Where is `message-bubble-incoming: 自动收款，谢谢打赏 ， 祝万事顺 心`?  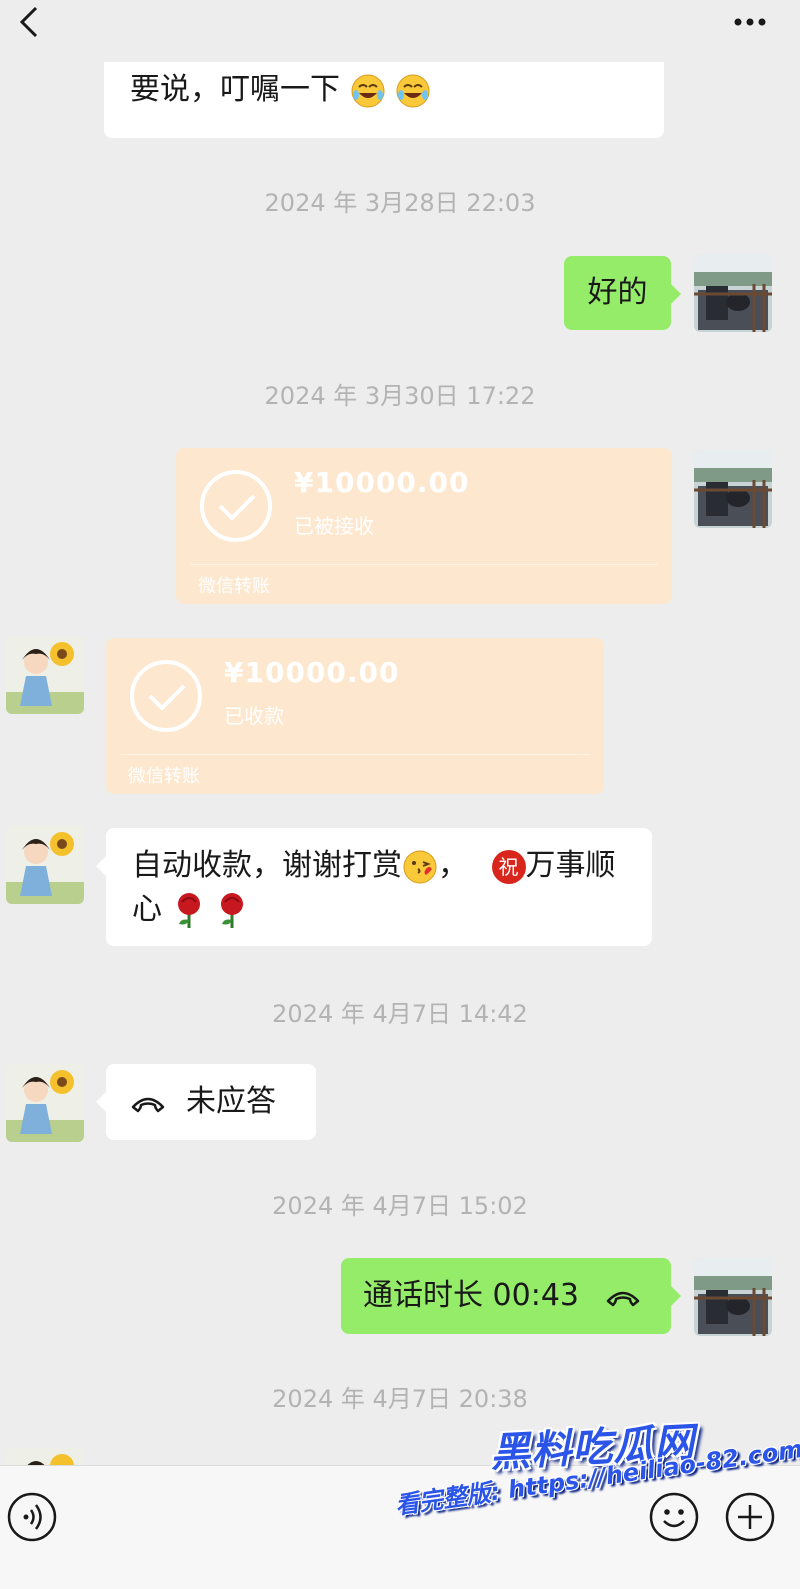
message-bubble-incoming: 自动收款，谢谢打赏 ， 祝万事顺 心 is located at coordinates (374, 887).